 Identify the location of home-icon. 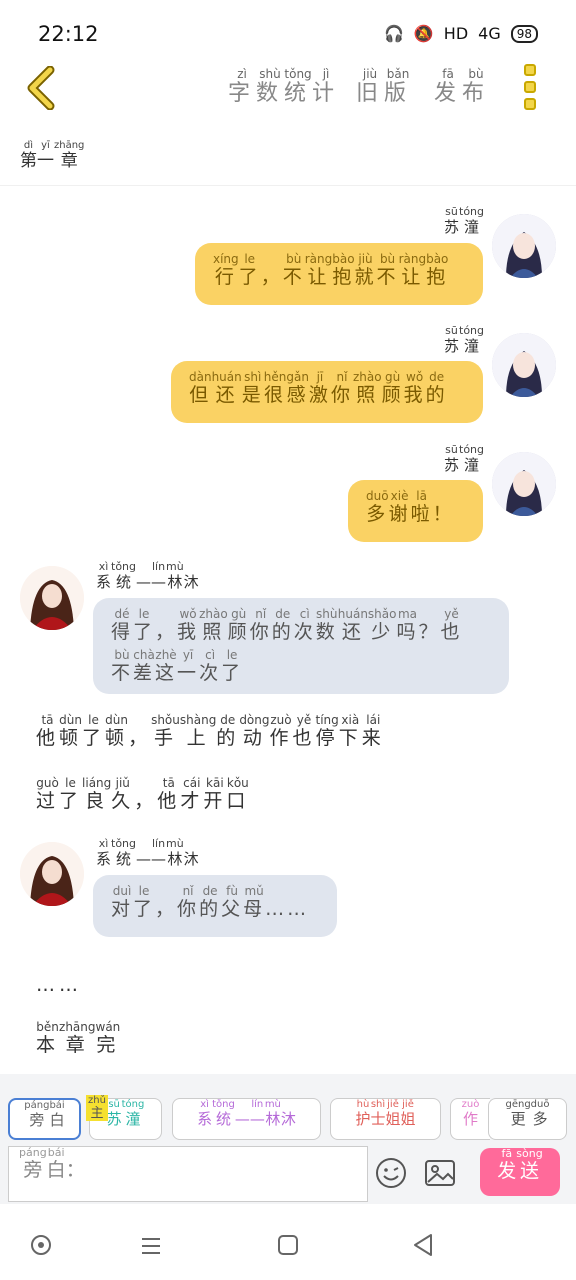
(288, 1245).